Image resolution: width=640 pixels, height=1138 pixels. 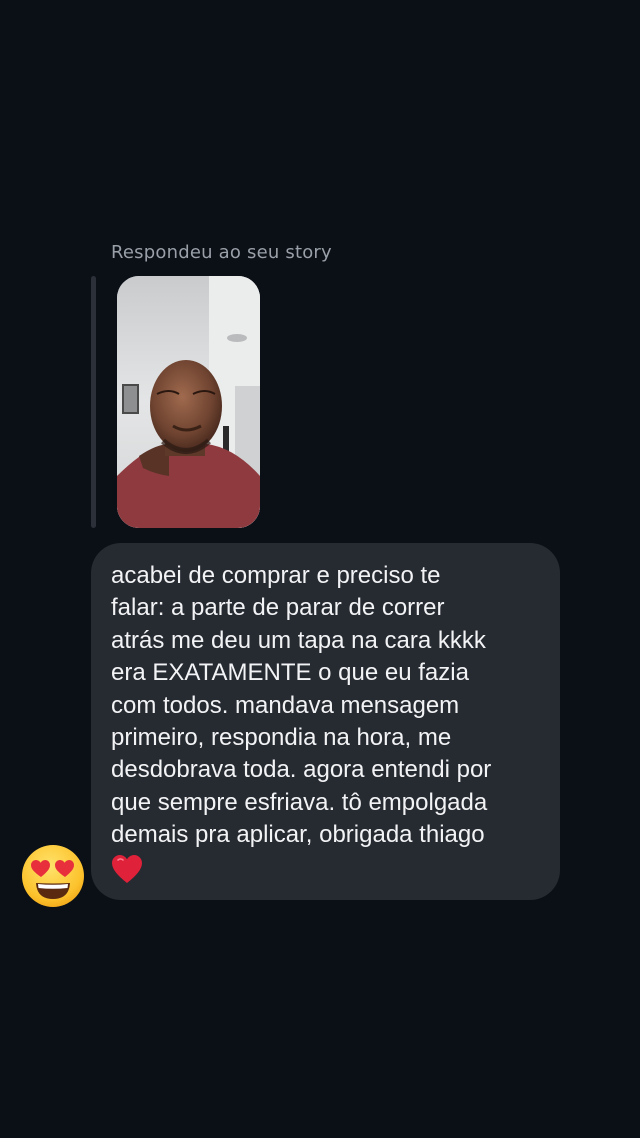 I want to click on story-thumbnail, so click(x=188, y=402).